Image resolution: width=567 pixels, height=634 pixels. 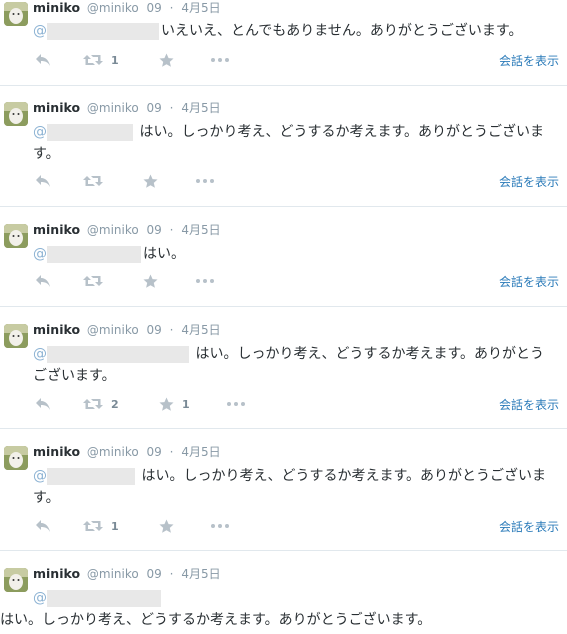 What do you see at coordinates (150, 180) in the screenshot?
I see `star-icon` at bounding box center [150, 180].